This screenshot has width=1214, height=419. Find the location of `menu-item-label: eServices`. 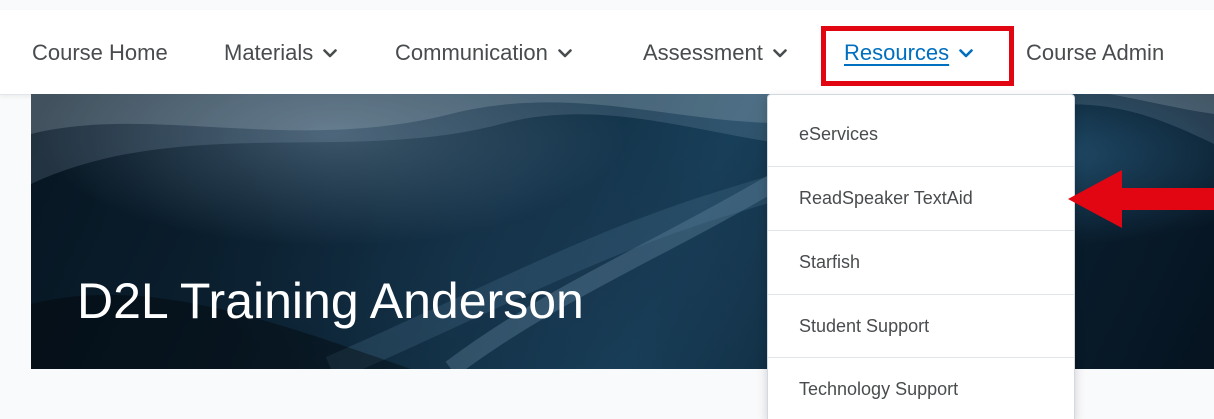

menu-item-label: eServices is located at coordinates (839, 134).